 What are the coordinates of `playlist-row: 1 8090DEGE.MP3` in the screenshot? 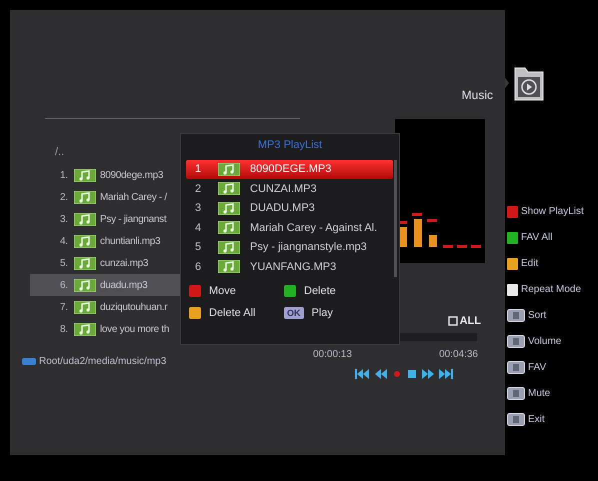 It's located at (289, 169).